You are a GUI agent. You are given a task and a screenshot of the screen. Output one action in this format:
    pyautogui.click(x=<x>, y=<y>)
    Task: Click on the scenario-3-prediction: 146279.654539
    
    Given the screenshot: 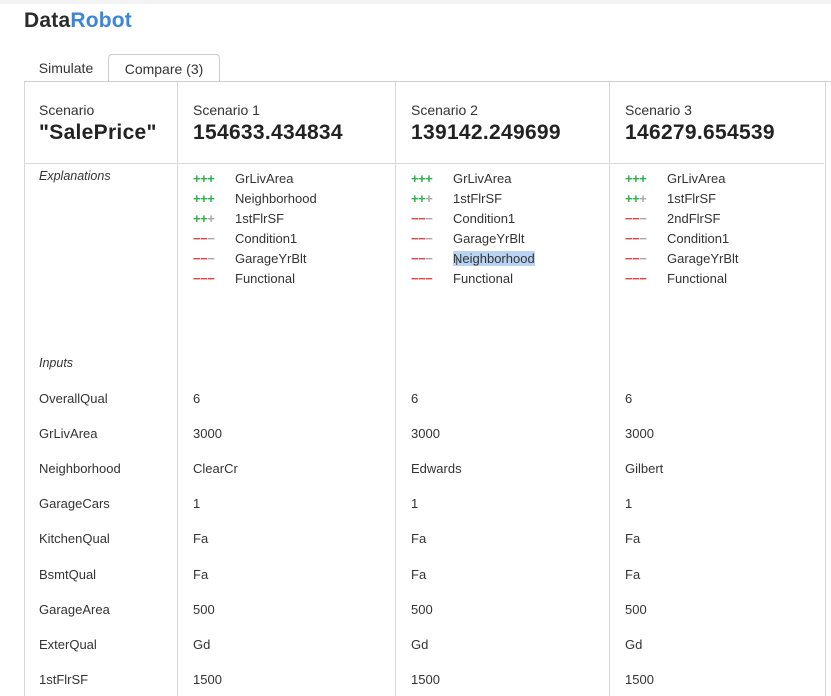 What is the action you would take?
    pyautogui.click(x=700, y=132)
    